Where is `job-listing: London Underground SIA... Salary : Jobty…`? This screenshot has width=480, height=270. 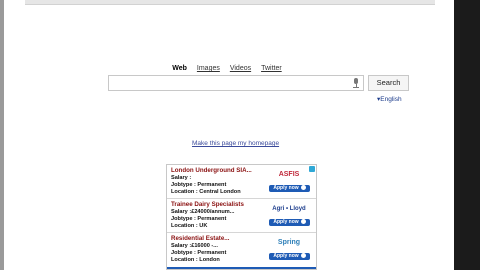
job-listing: London Underground SIA... Salary : Jobty… is located at coordinates (241, 181).